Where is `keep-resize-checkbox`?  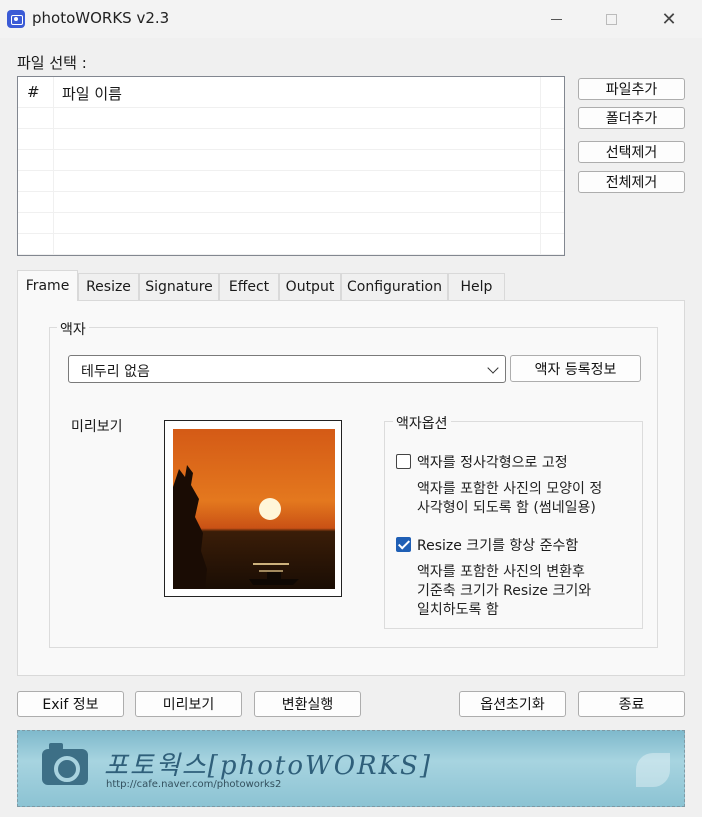
keep-resize-checkbox is located at coordinates (403, 544).